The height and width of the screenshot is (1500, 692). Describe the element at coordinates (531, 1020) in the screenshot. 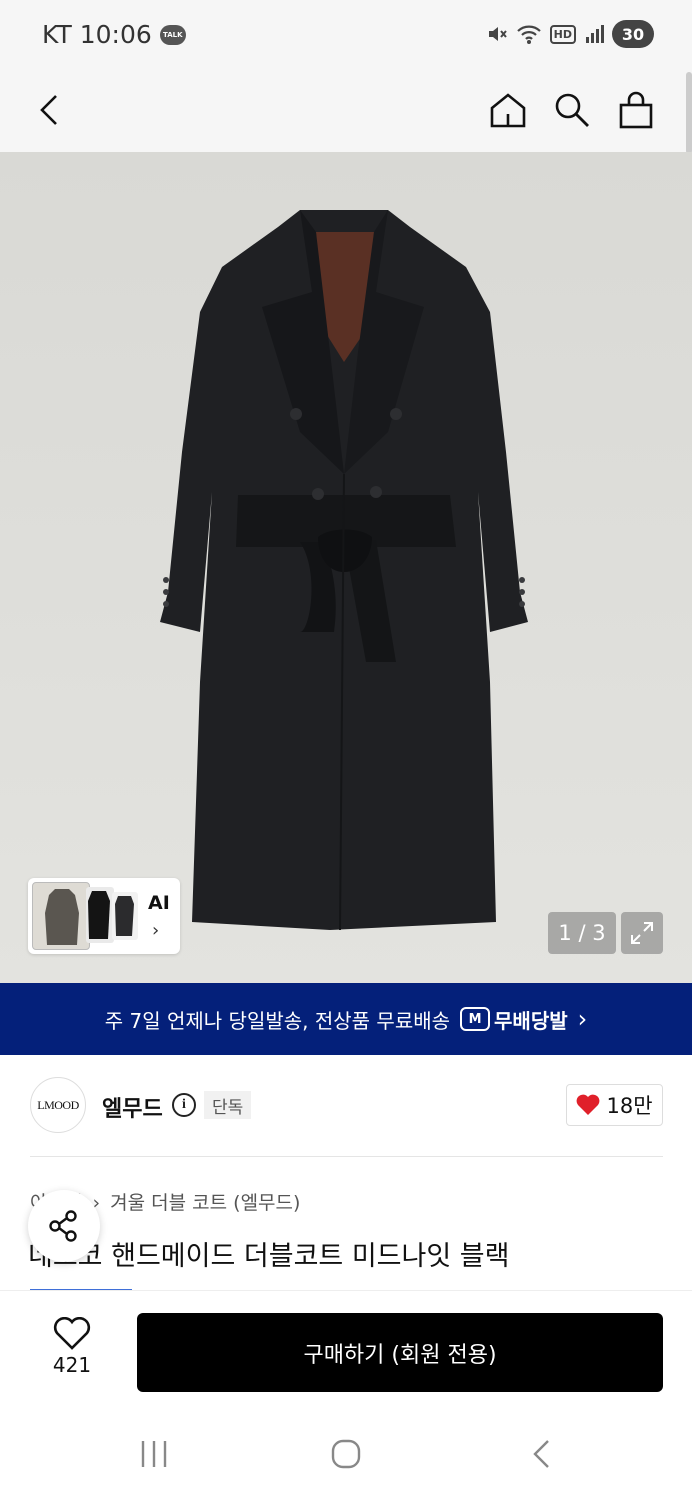

I see `shipping-badge-label: 무배당발` at that location.